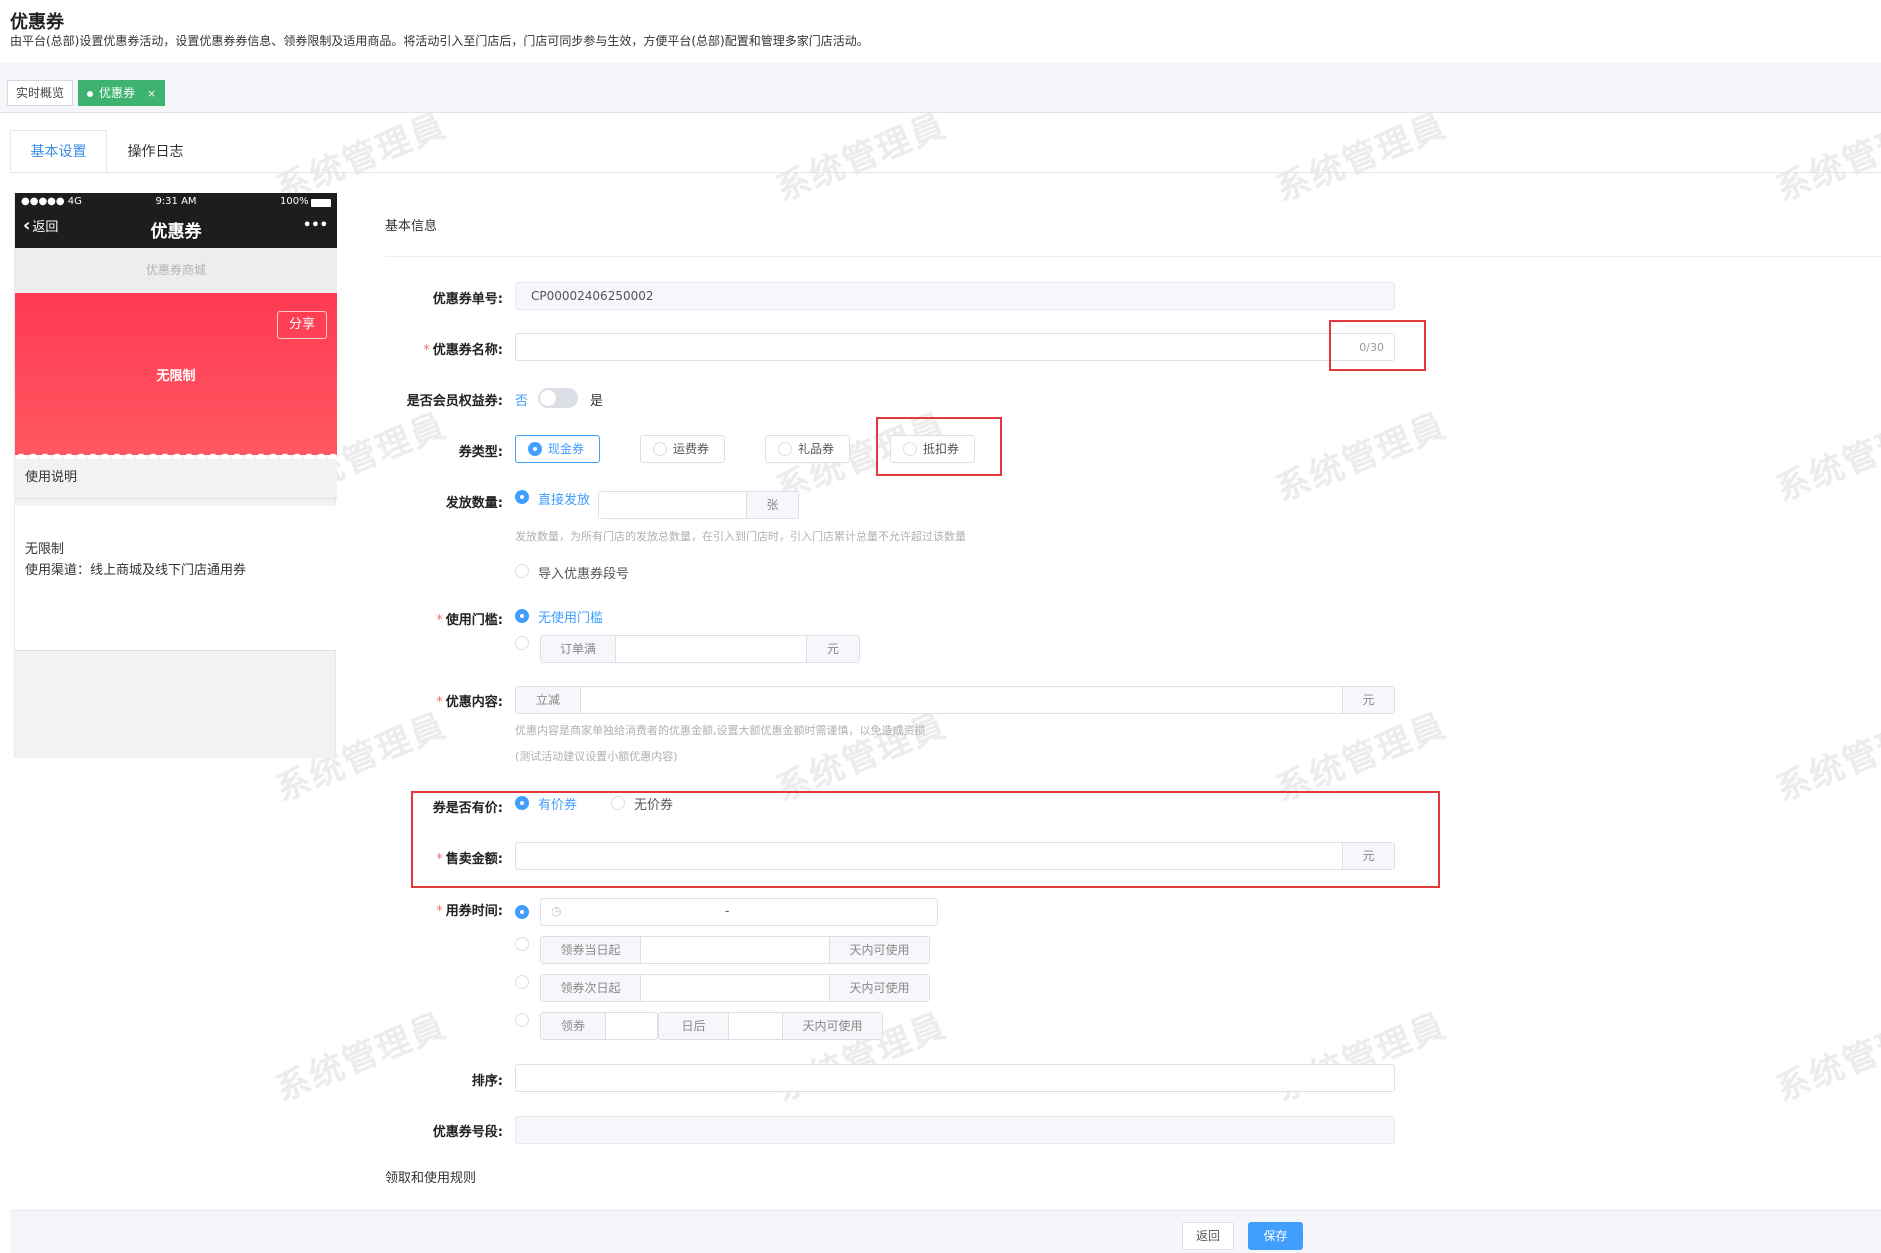 Image resolution: width=1881 pixels, height=1253 pixels. What do you see at coordinates (40, 93) in the screenshot?
I see `view-tab-overview: 实时概览` at bounding box center [40, 93].